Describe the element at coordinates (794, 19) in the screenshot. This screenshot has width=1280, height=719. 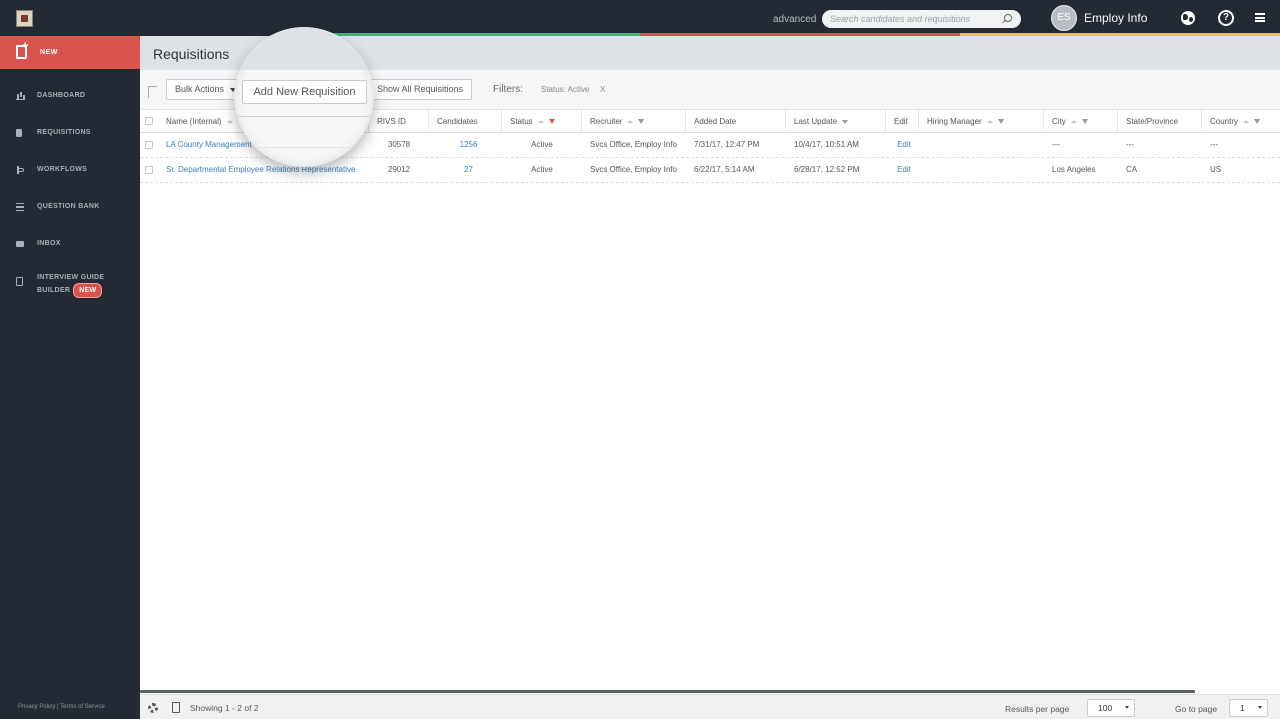
I see `advanced-search-link: advanced` at that location.